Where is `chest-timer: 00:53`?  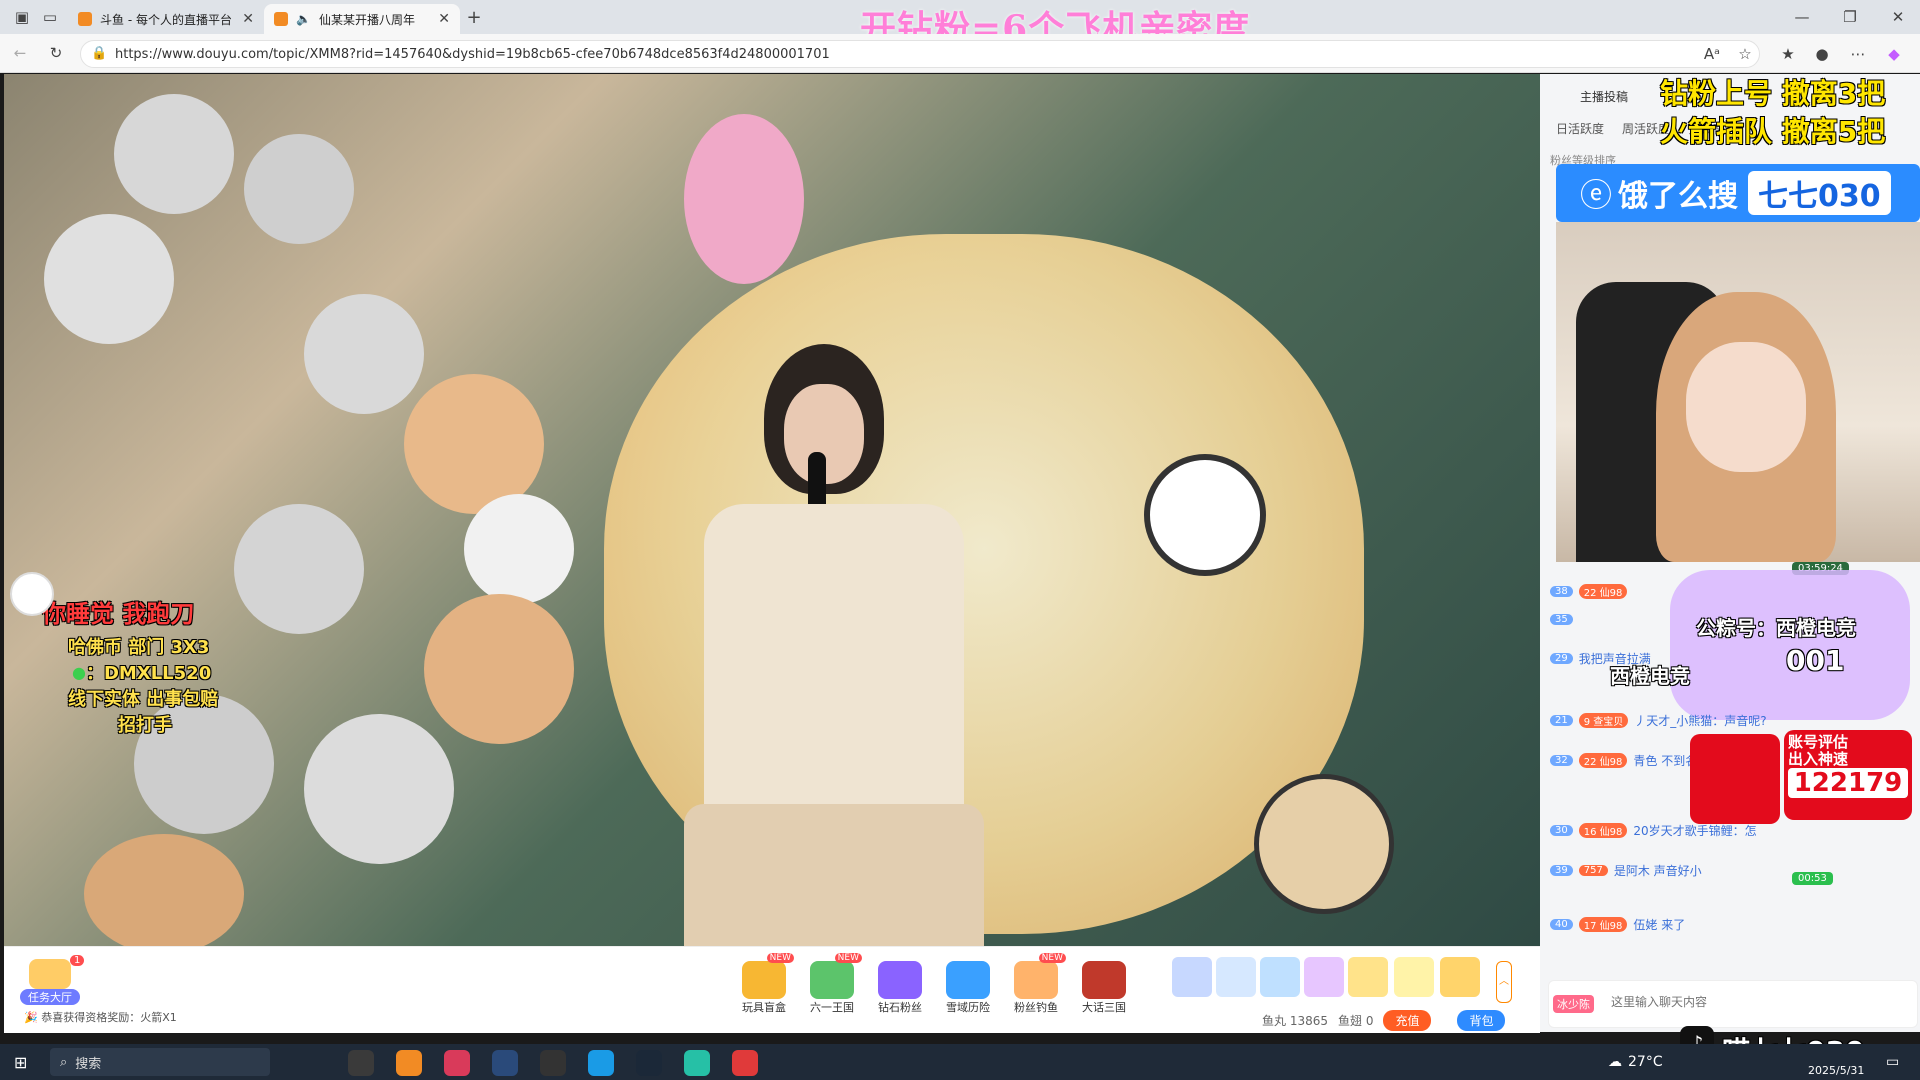 chest-timer: 00:53 is located at coordinates (1812, 878).